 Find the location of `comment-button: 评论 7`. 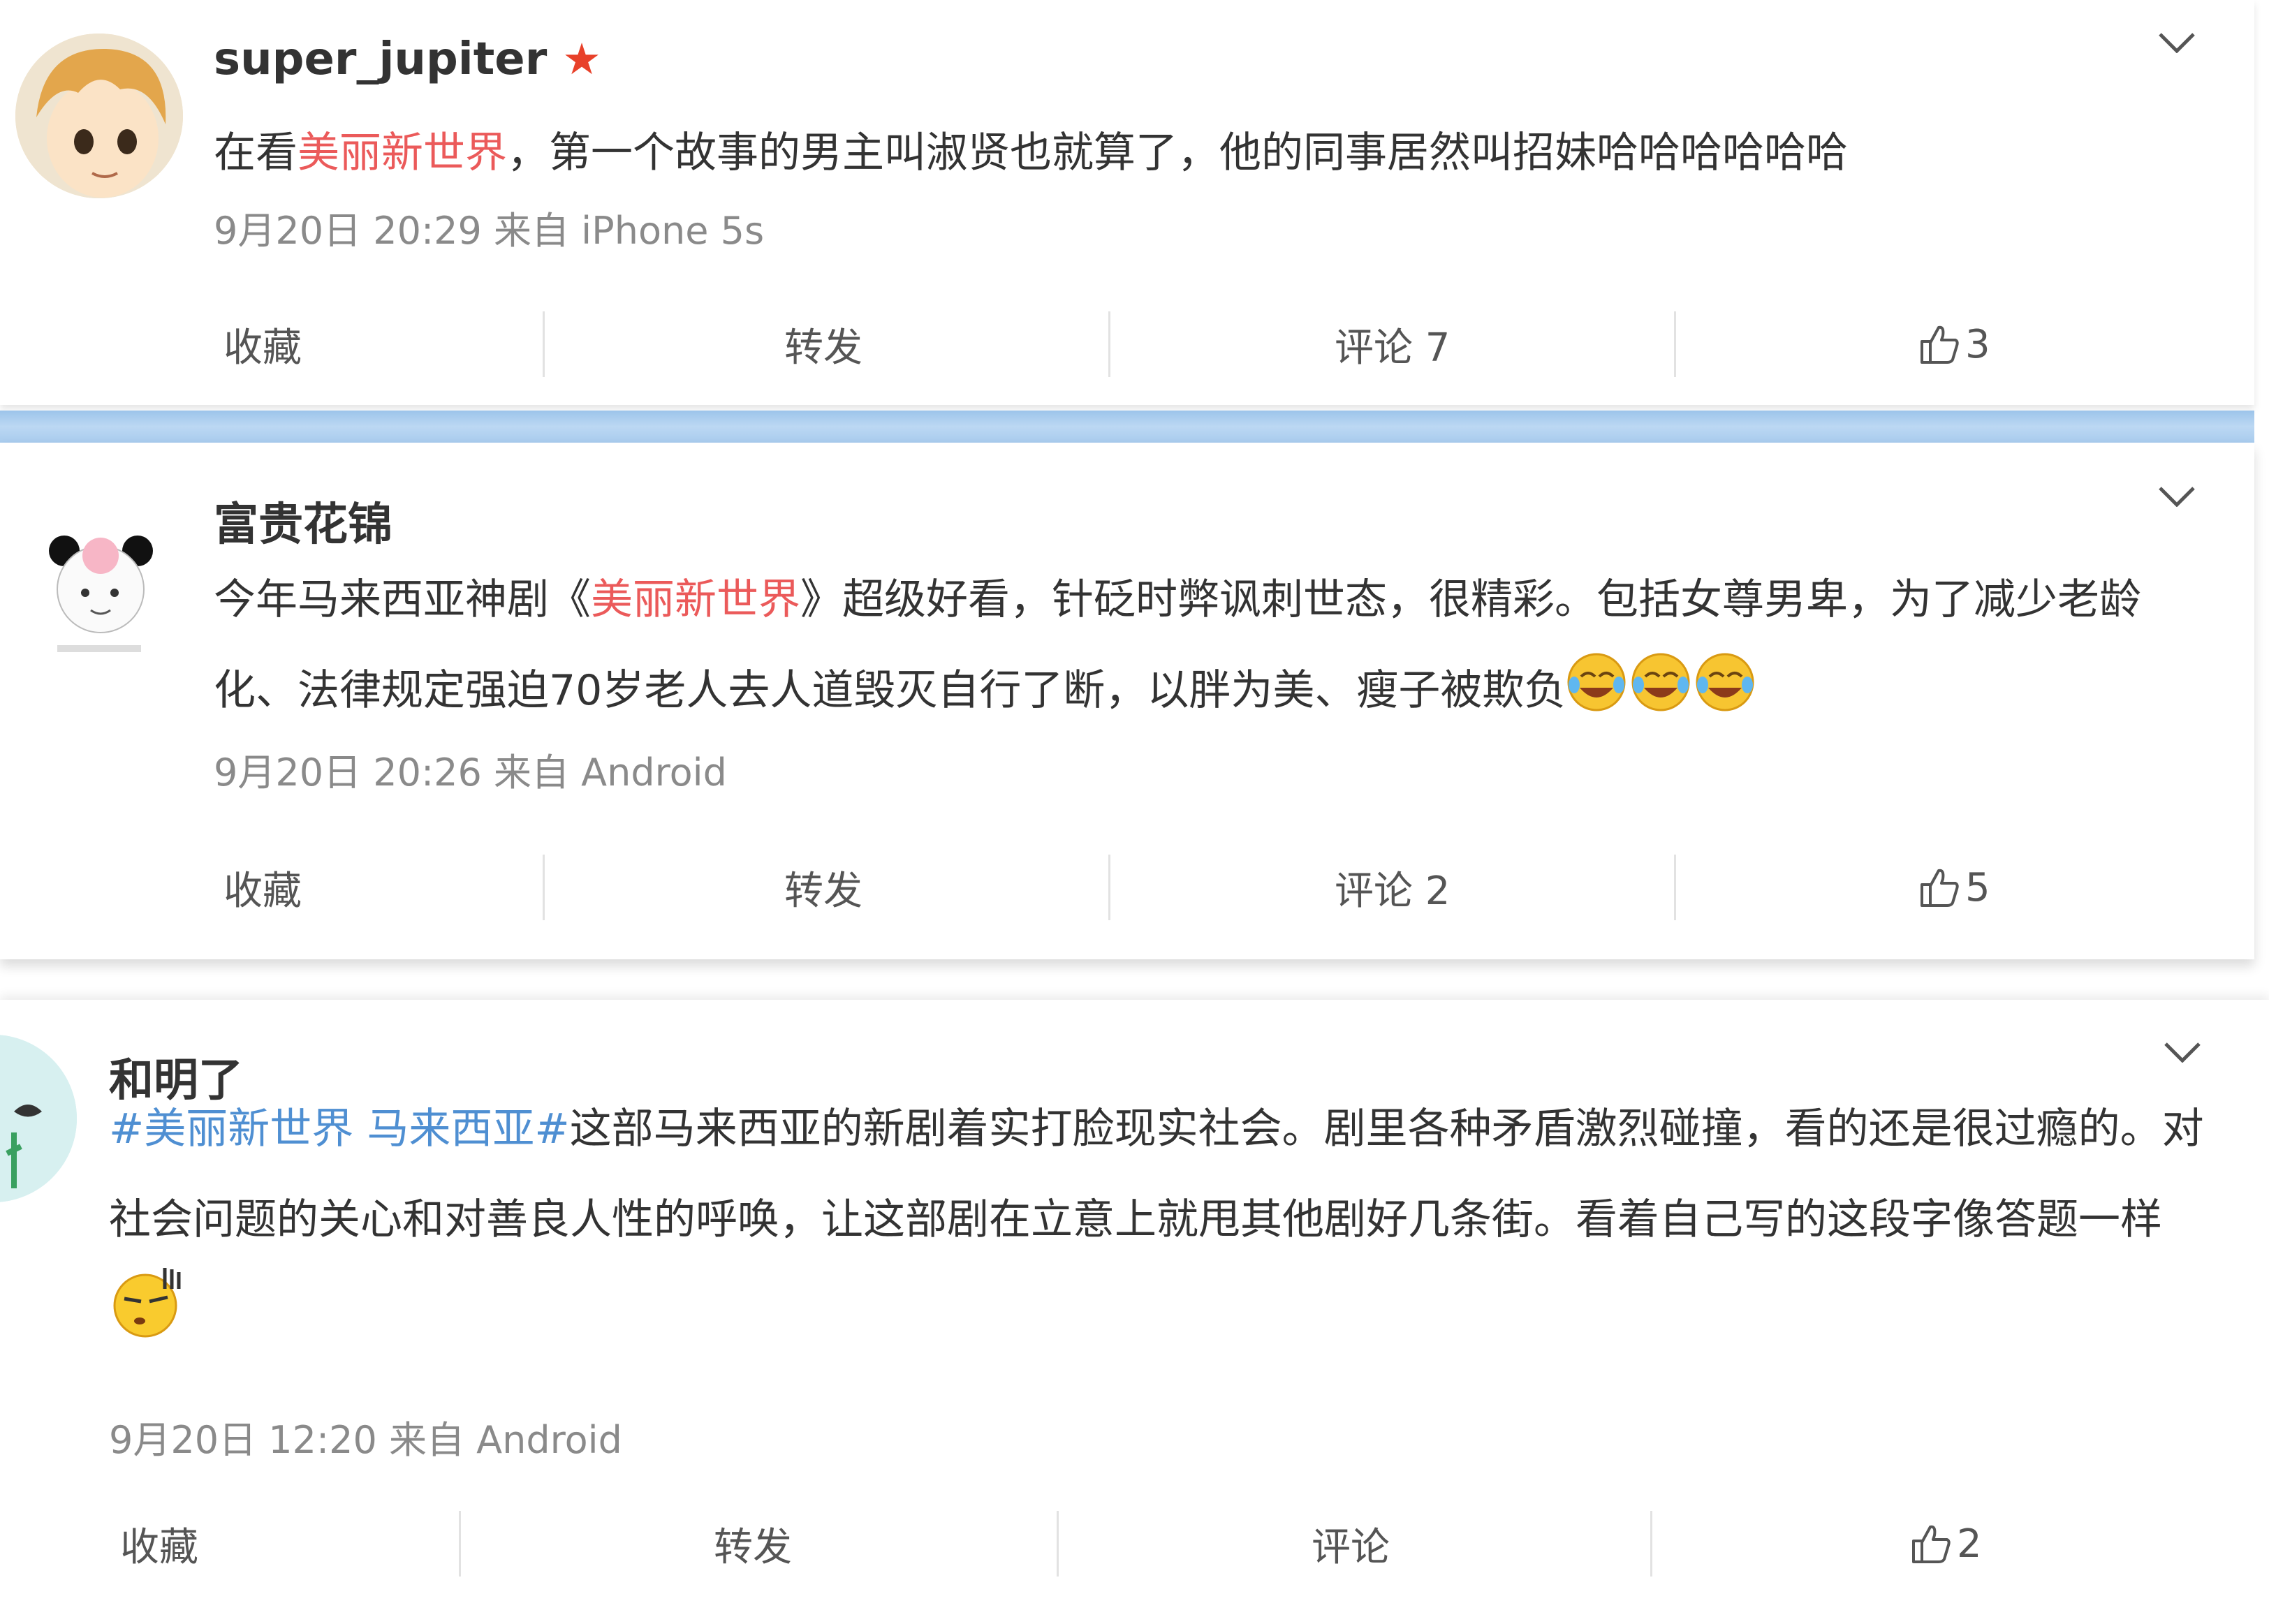

comment-button: 评论 7 is located at coordinates (1393, 345).